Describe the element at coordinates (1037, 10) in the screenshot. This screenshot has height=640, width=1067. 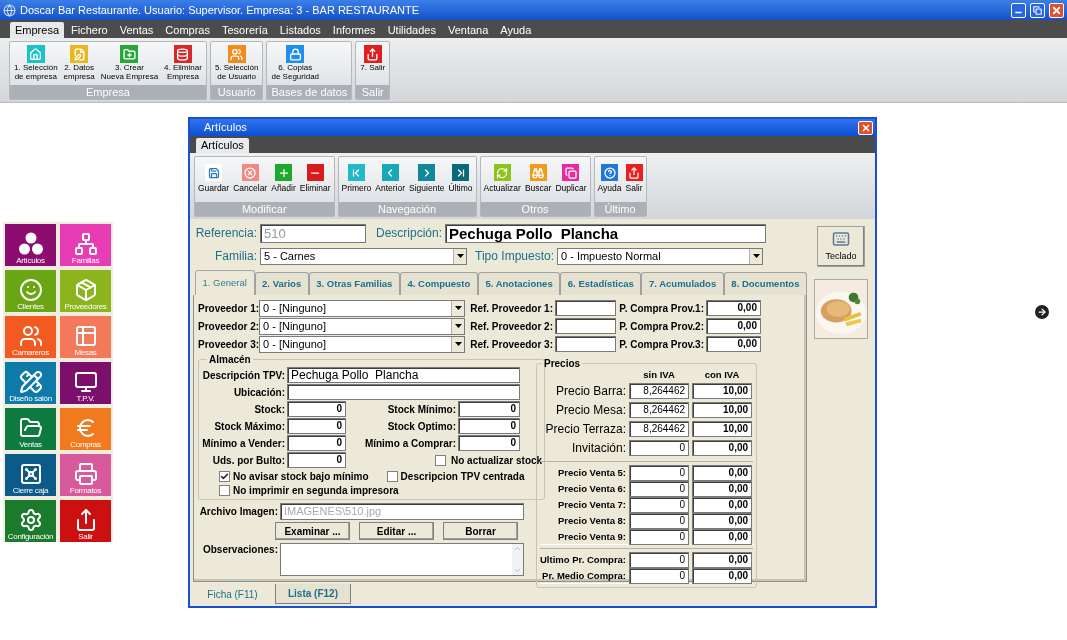
I see `restore-button` at that location.